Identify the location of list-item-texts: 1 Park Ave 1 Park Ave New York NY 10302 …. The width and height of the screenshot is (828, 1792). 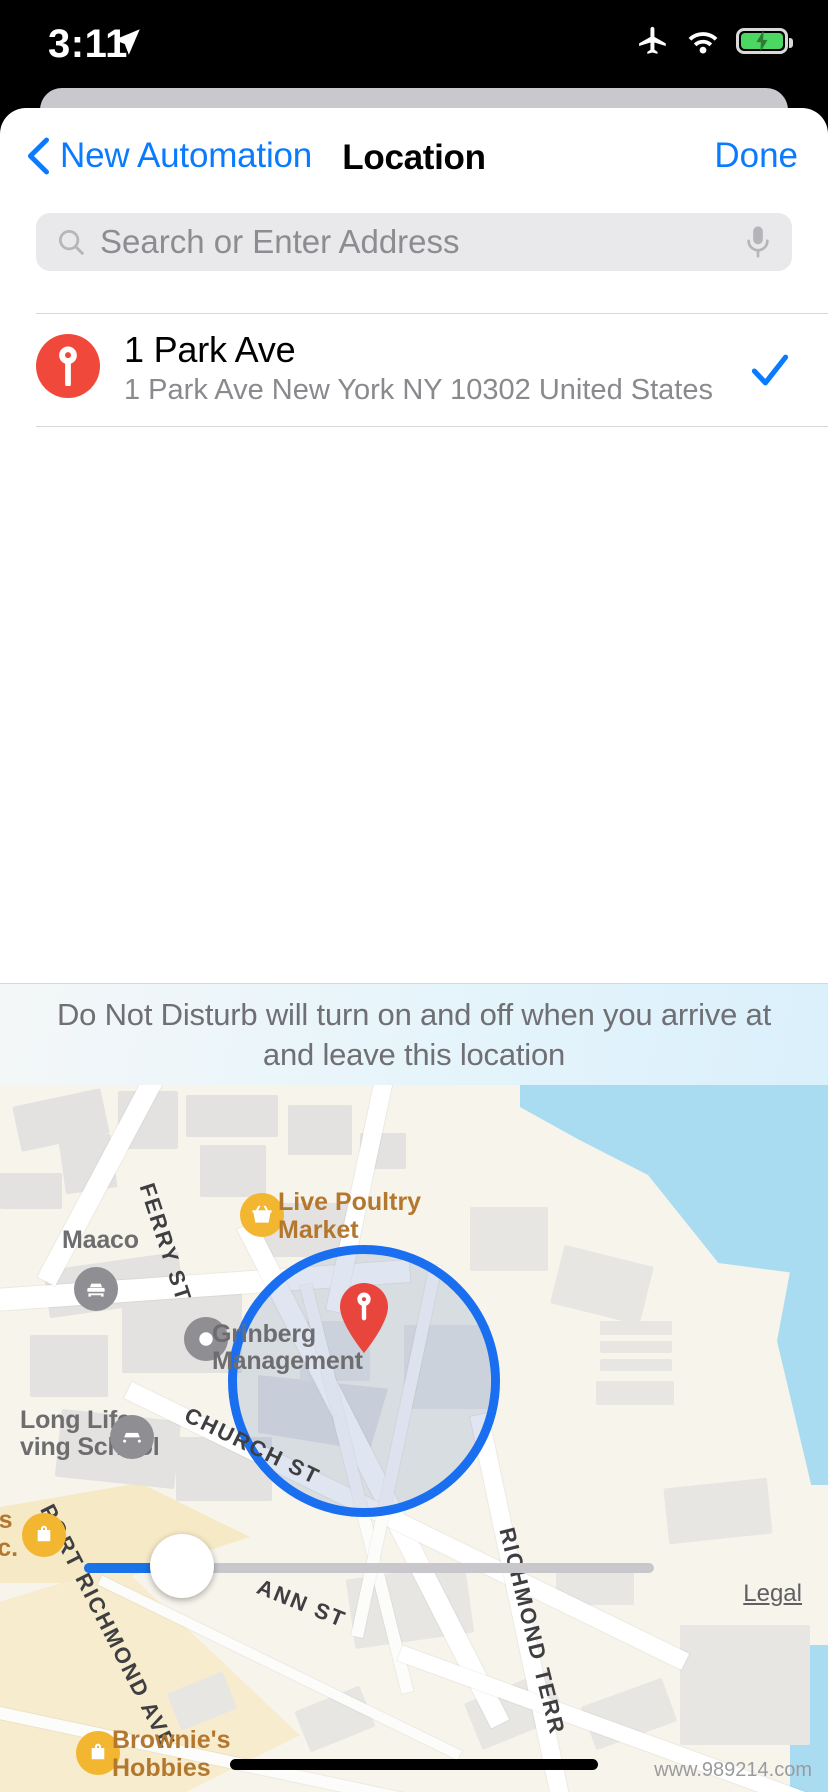
(424, 368).